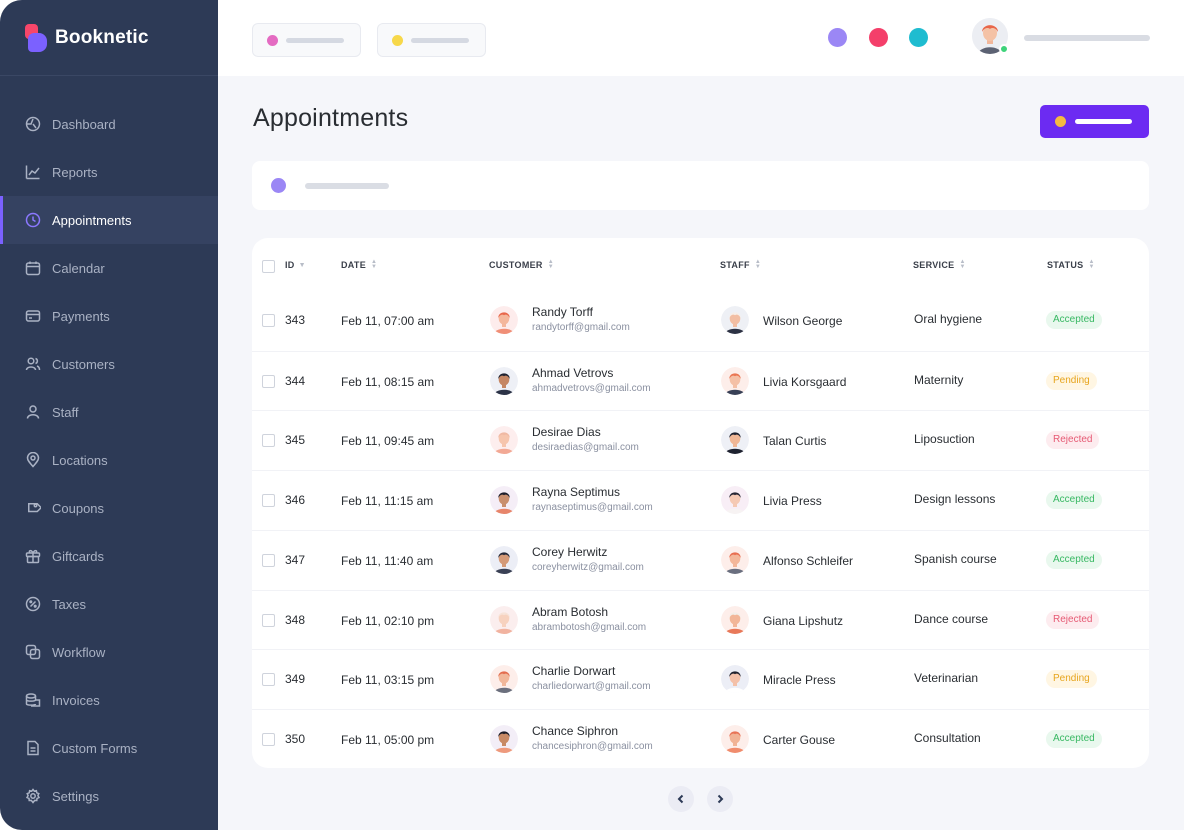 Image resolution: width=1184 pixels, height=830 pixels. I want to click on column-service: SERVICE ▲ ▼, so click(939, 264).